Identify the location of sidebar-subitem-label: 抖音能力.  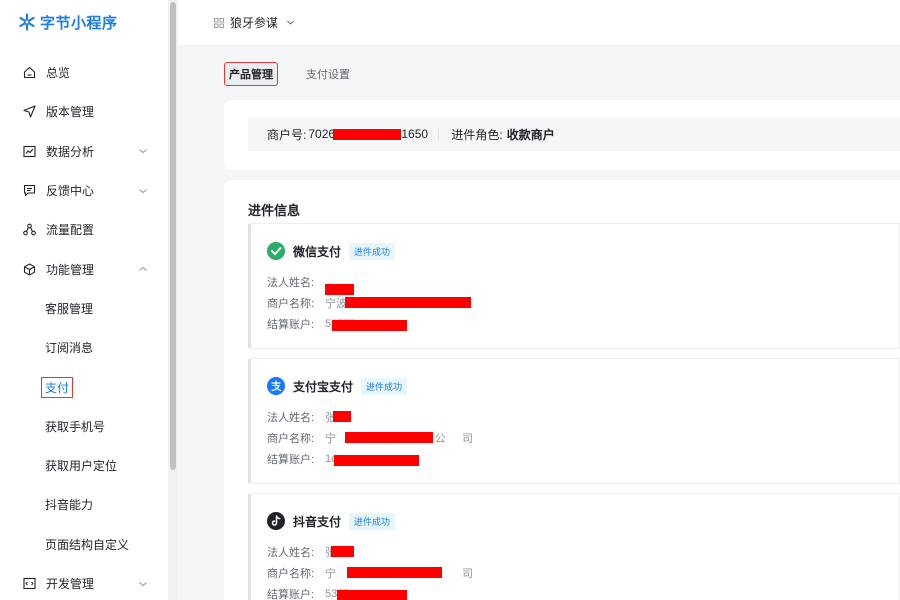
(69, 505).